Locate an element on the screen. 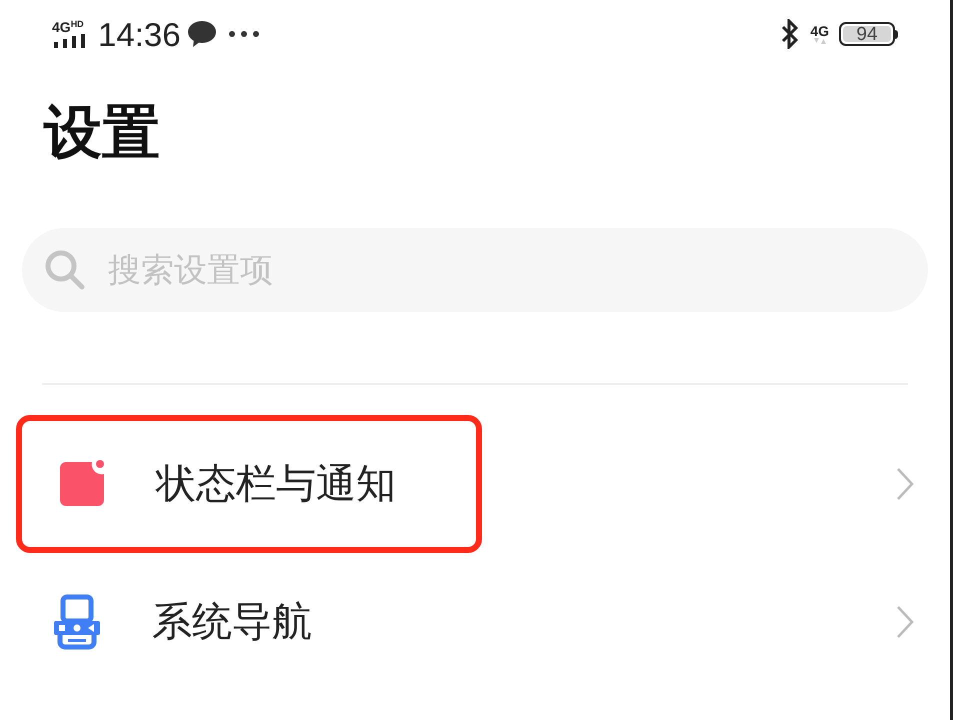 This screenshot has height=720, width=964. battery-indicator: 94 is located at coordinates (868, 34).